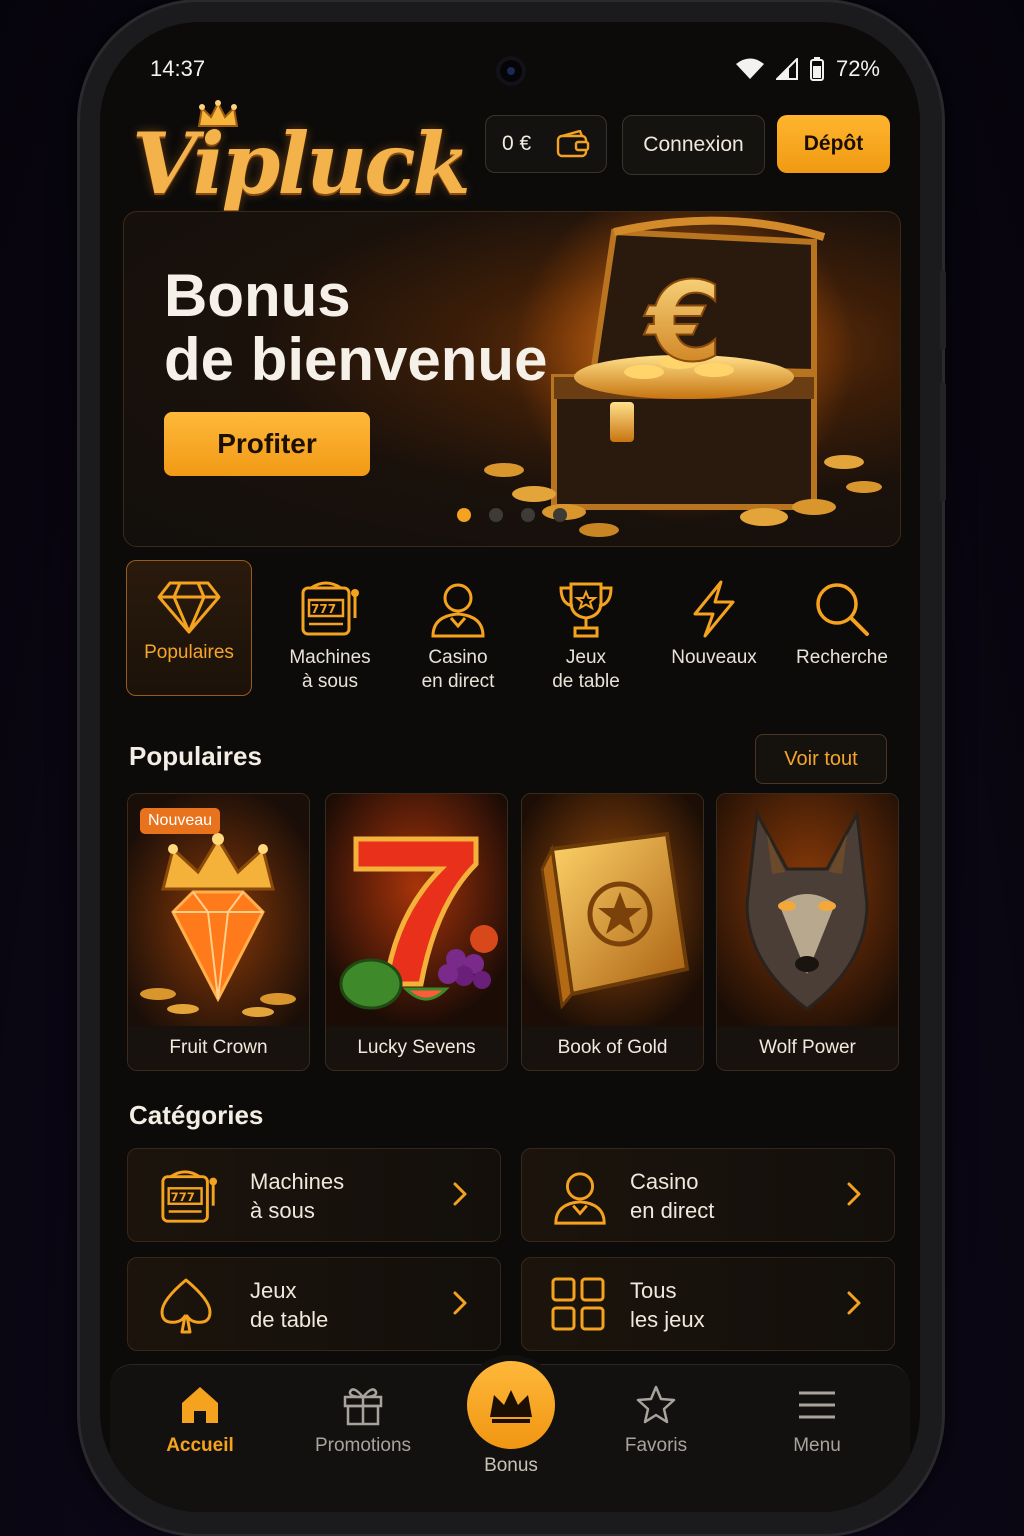 The width and height of the screenshot is (1024, 1536). What do you see at coordinates (195, 756) in the screenshot?
I see `popular-heading: Populaires` at bounding box center [195, 756].